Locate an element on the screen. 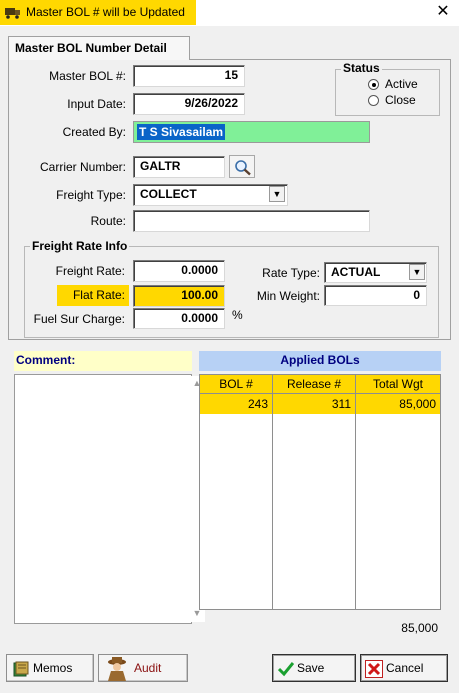 The height and width of the screenshot is (693, 459). min-weight-label: Min Weight: is located at coordinates (288, 296).